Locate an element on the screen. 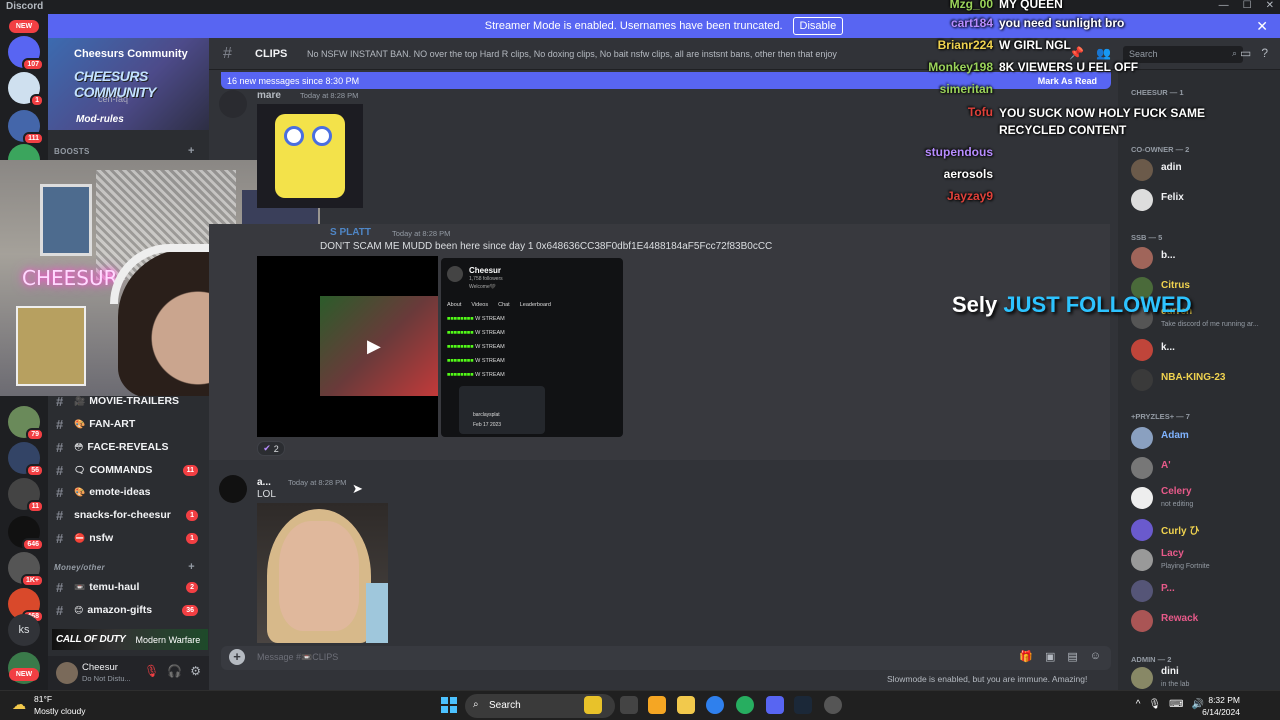 The image size is (1280, 720). headphones-icon: 🎧 is located at coordinates (174, 671).